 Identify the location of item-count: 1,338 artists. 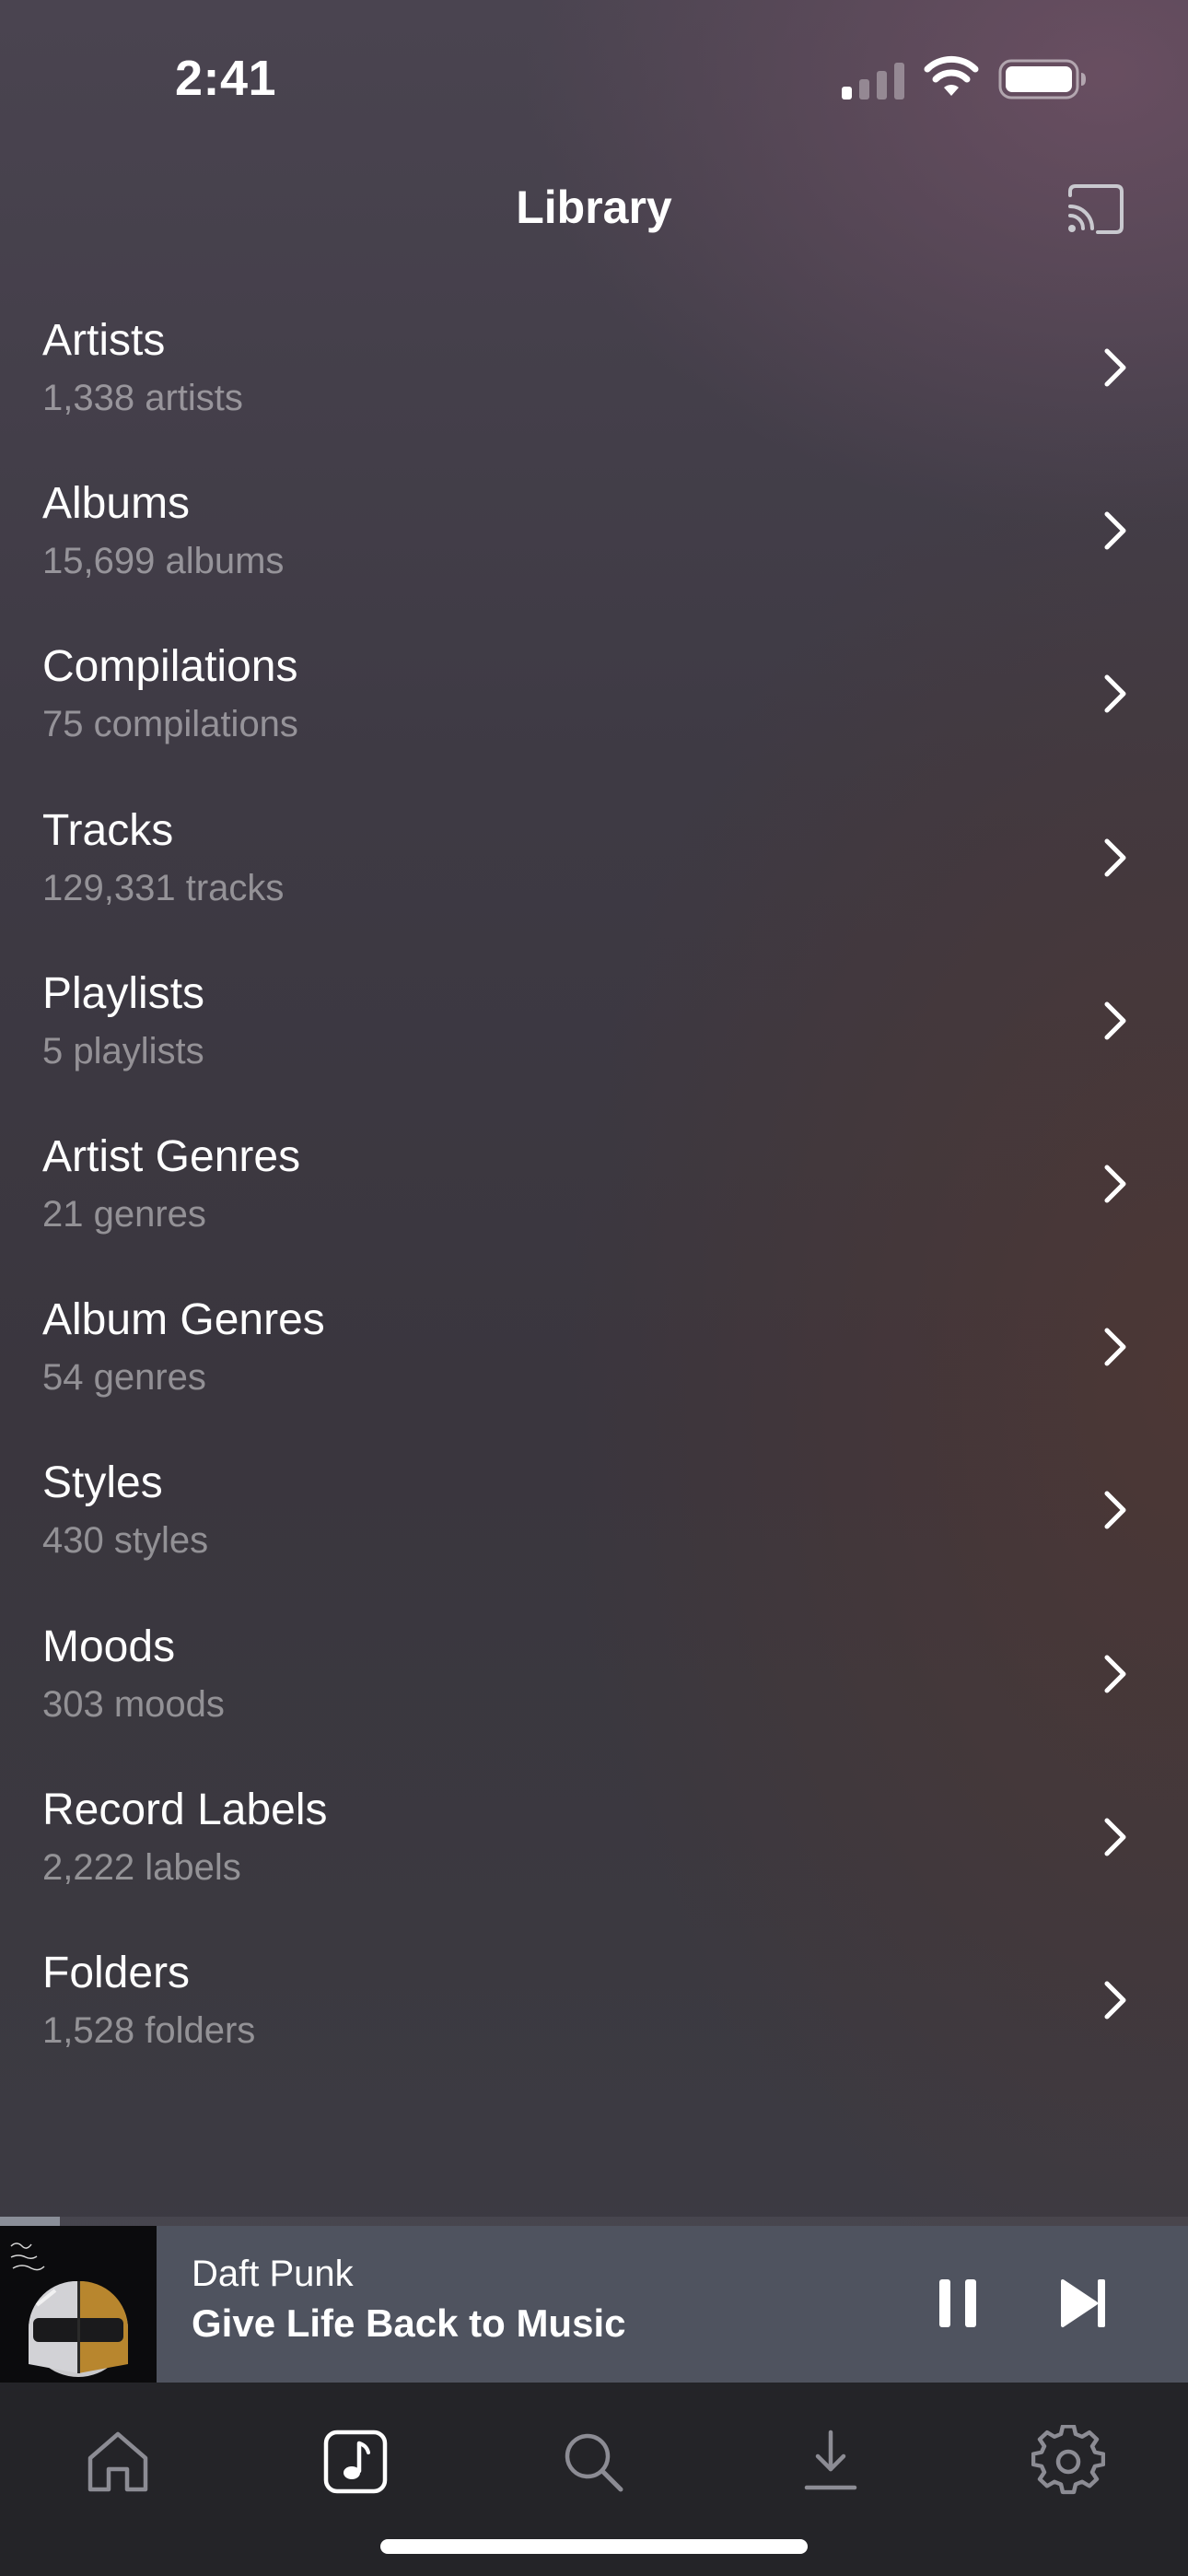
(143, 398).